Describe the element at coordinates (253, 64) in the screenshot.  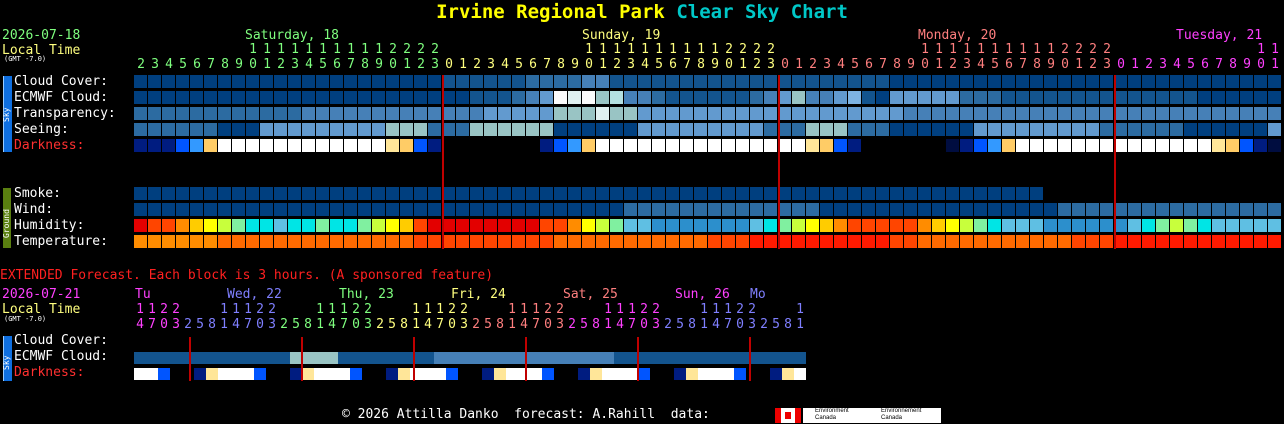
I see `hour-units: 0` at that location.